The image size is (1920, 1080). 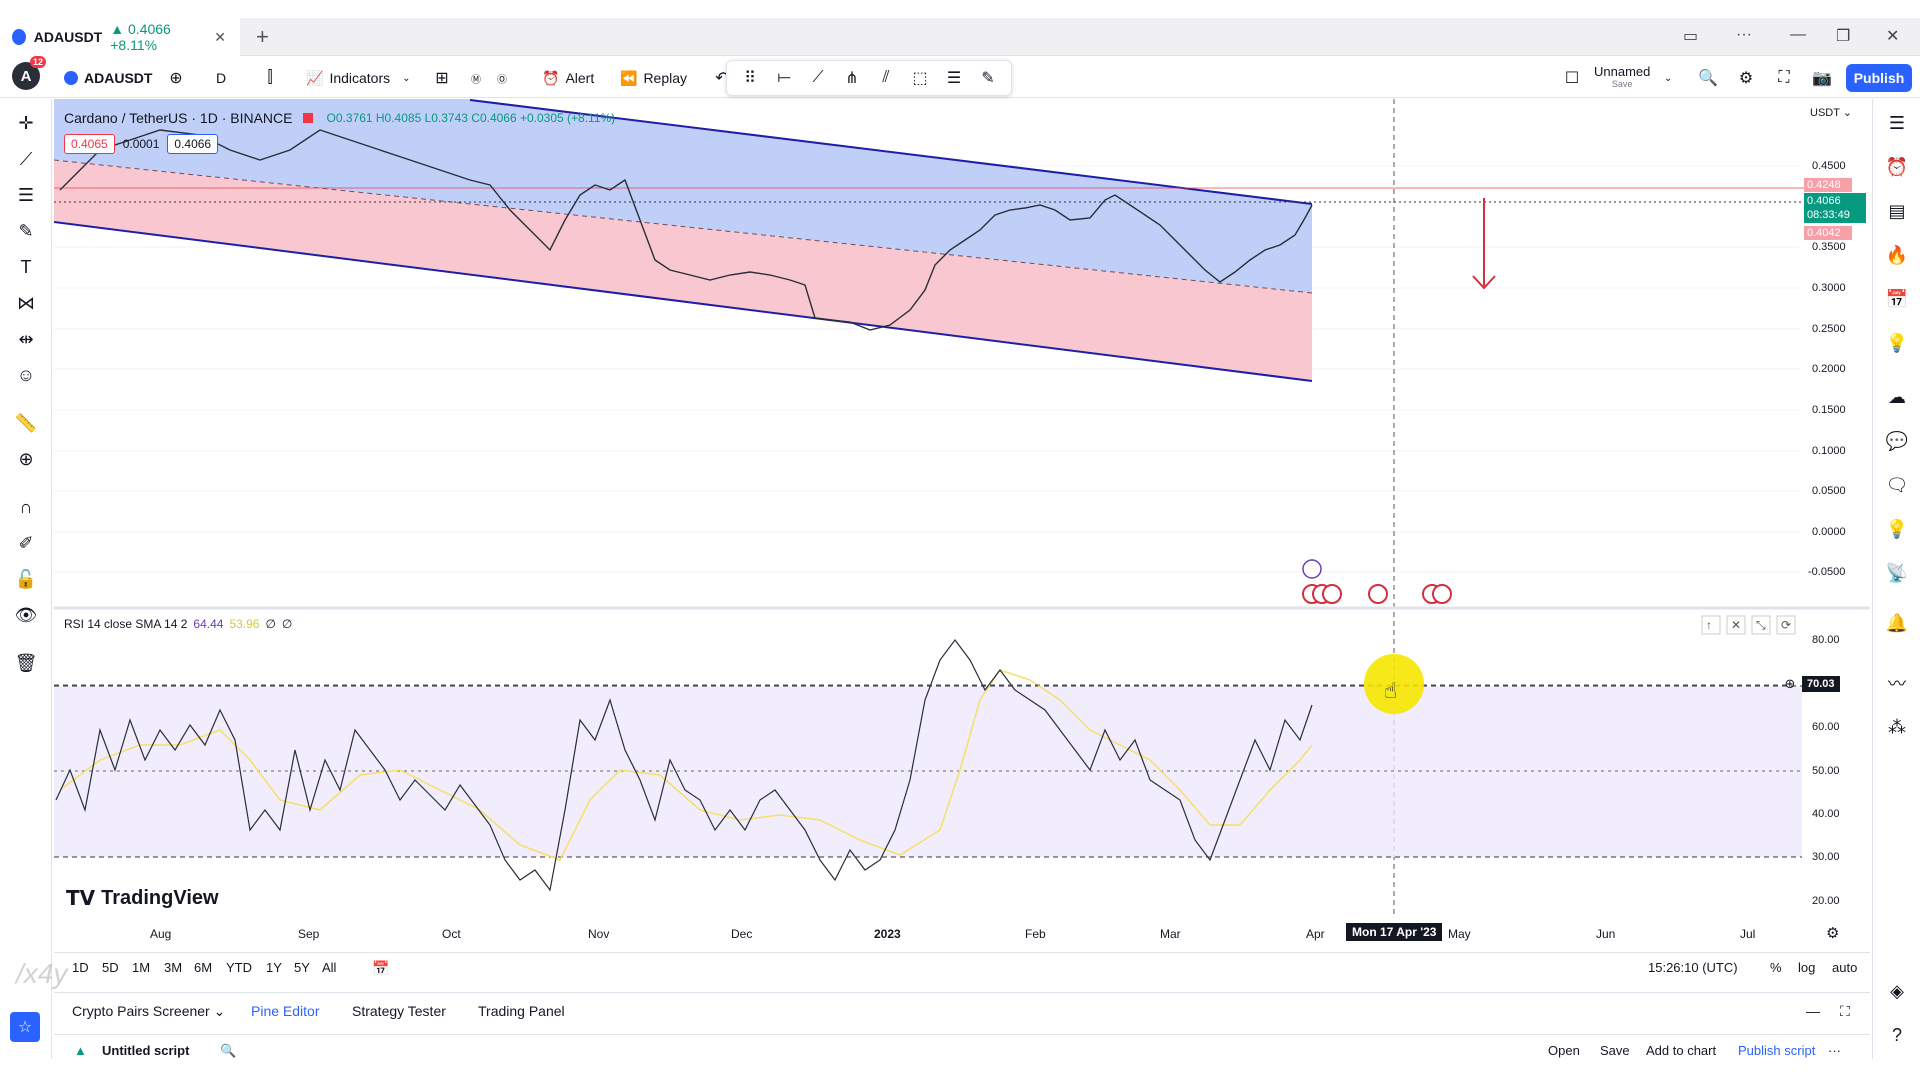 I want to click on rectangle-icon: ⬚, so click(x=920, y=78).